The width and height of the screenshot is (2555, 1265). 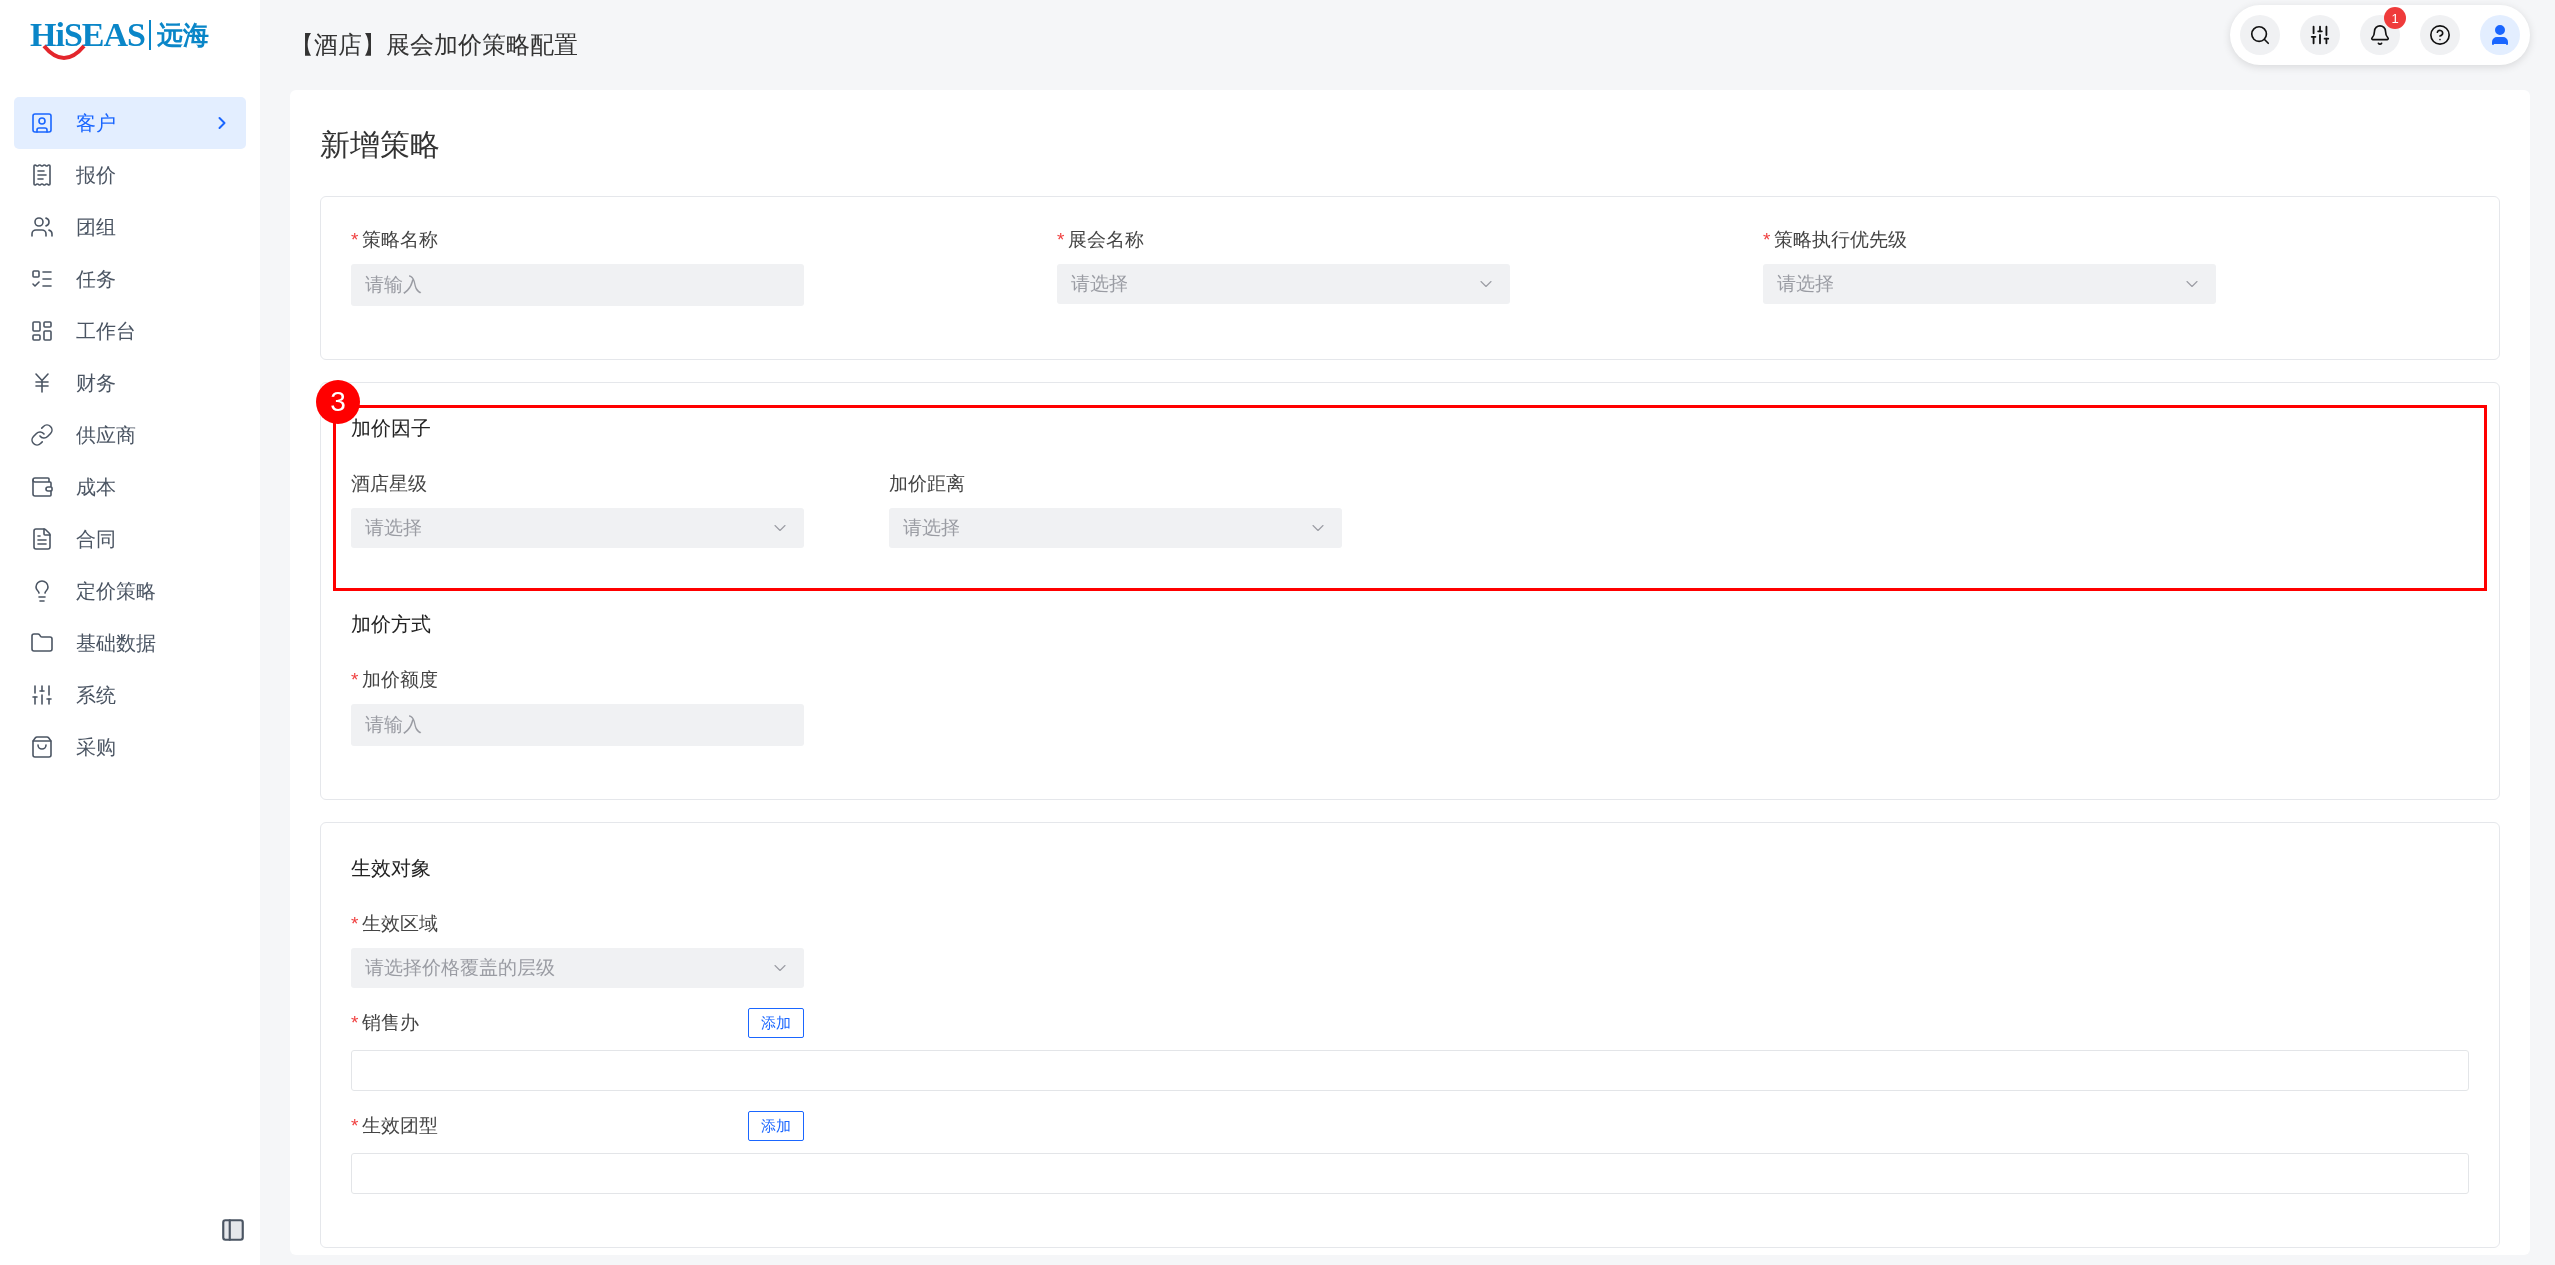 What do you see at coordinates (130, 695) in the screenshot?
I see `sidebar-item: 系统` at bounding box center [130, 695].